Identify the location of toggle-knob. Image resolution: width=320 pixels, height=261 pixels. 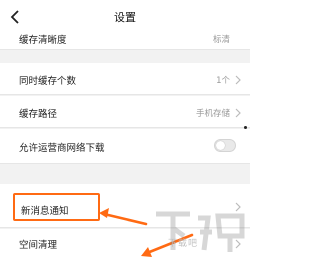
(220, 145).